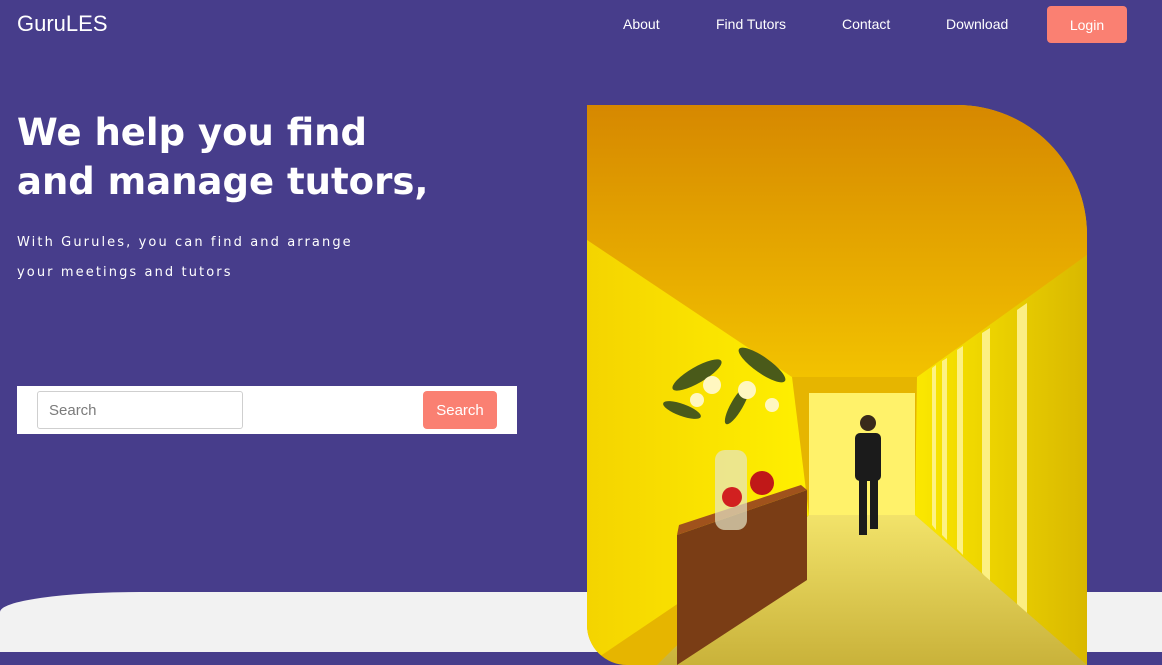 The image size is (1162, 665). Describe the element at coordinates (227, 157) in the screenshot. I see `hero-title: We help you find and manage tutors,` at that location.